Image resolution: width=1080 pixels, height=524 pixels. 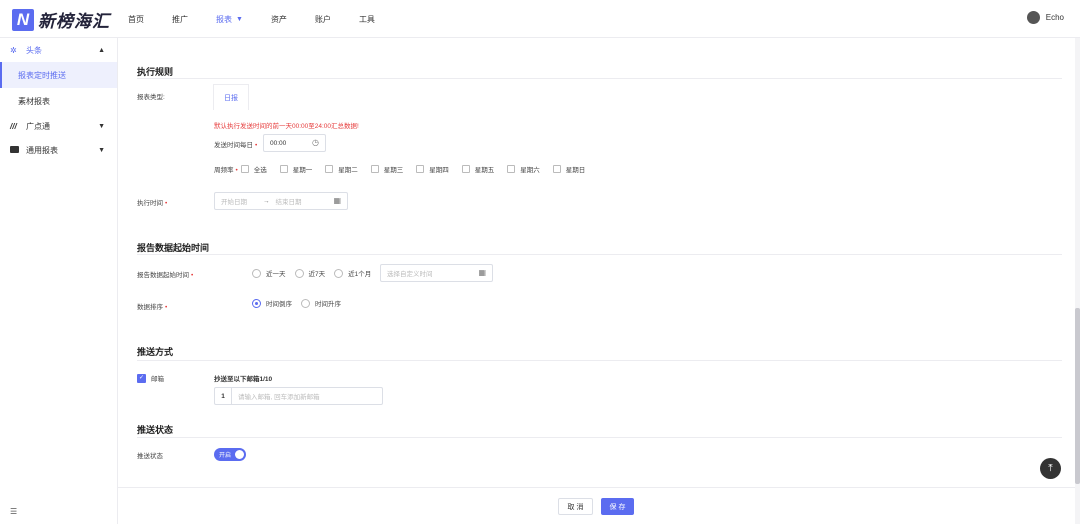 What do you see at coordinates (157, 379) in the screenshot?
I see `email-checkbox-label: 邮箱` at bounding box center [157, 379].